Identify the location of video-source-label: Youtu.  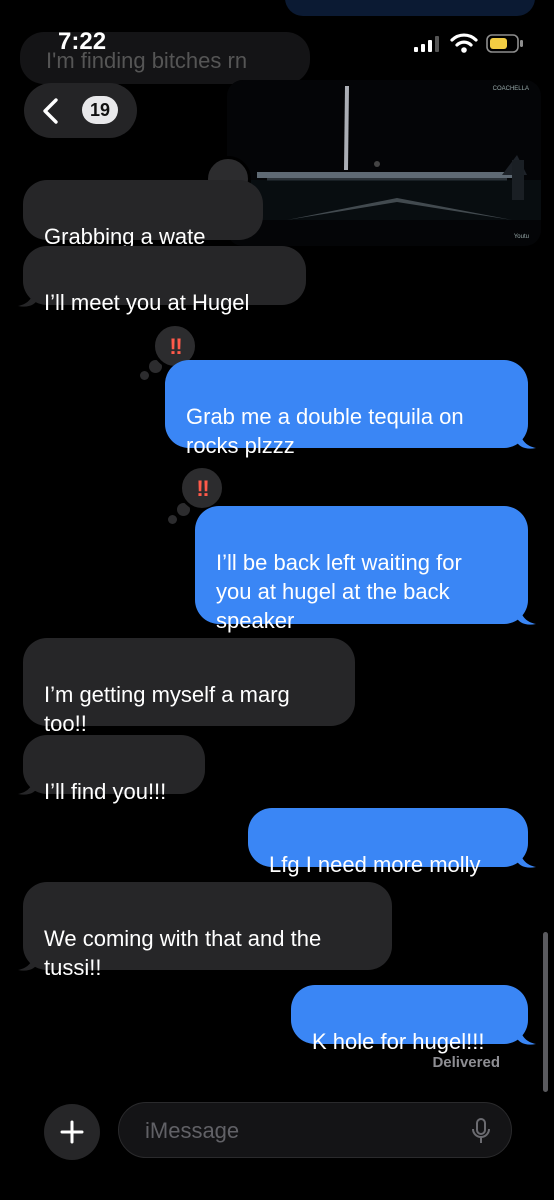
(521, 237).